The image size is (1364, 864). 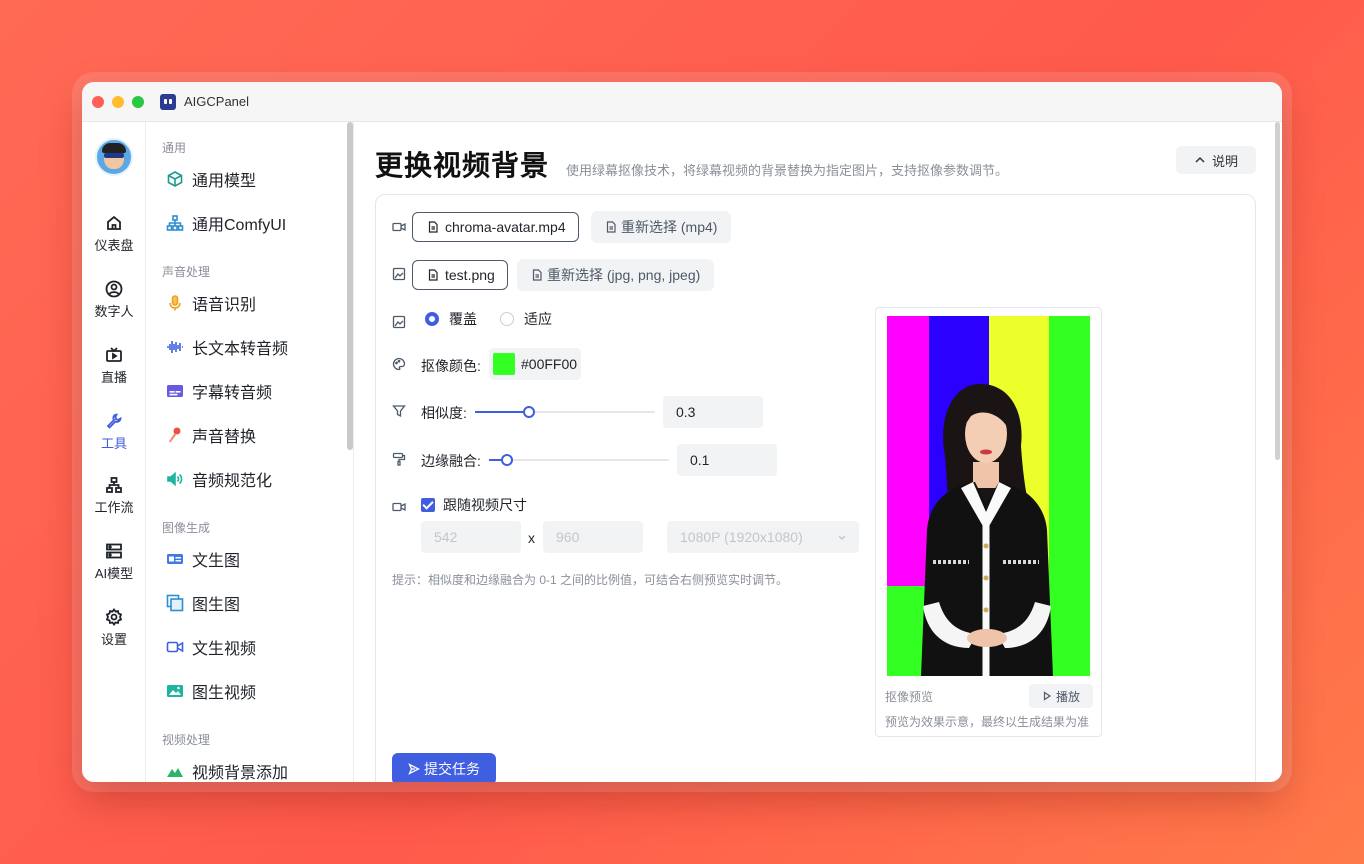 I want to click on fit-mode-contain-label: 适应, so click(x=538, y=319).